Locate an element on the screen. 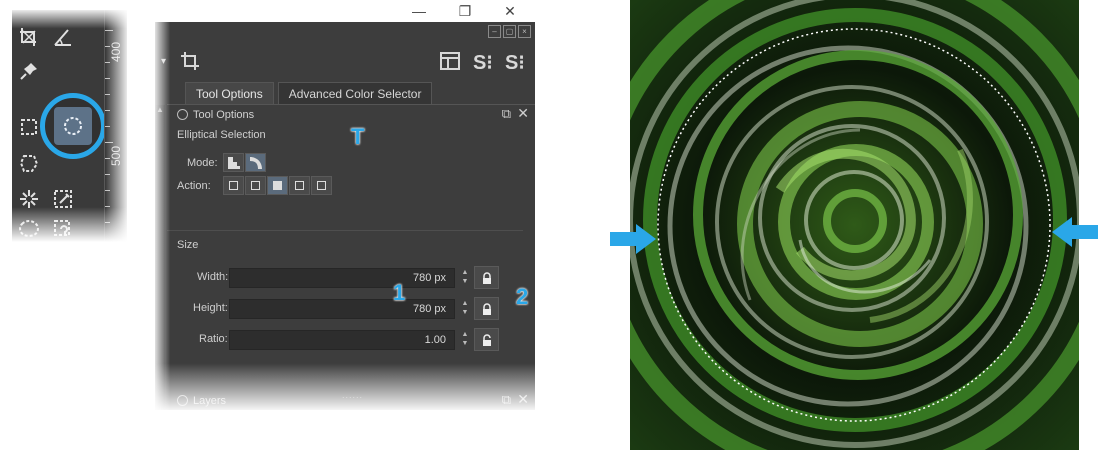 Image resolution: width=1106 pixels, height=463 pixels. height-lock-button is located at coordinates (486, 308).